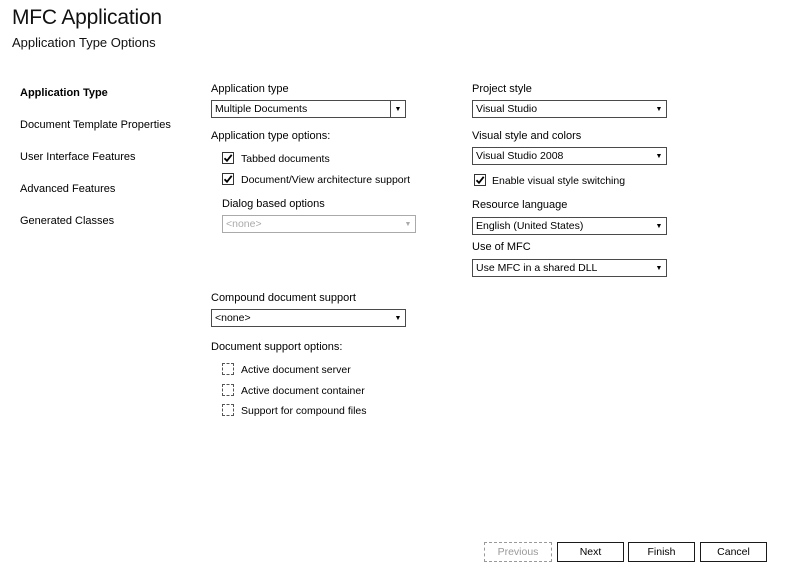 This screenshot has width=795, height=580. What do you see at coordinates (559, 181) in the screenshot?
I see `enable-visual-style-switching-label: Enable visual style switching` at bounding box center [559, 181].